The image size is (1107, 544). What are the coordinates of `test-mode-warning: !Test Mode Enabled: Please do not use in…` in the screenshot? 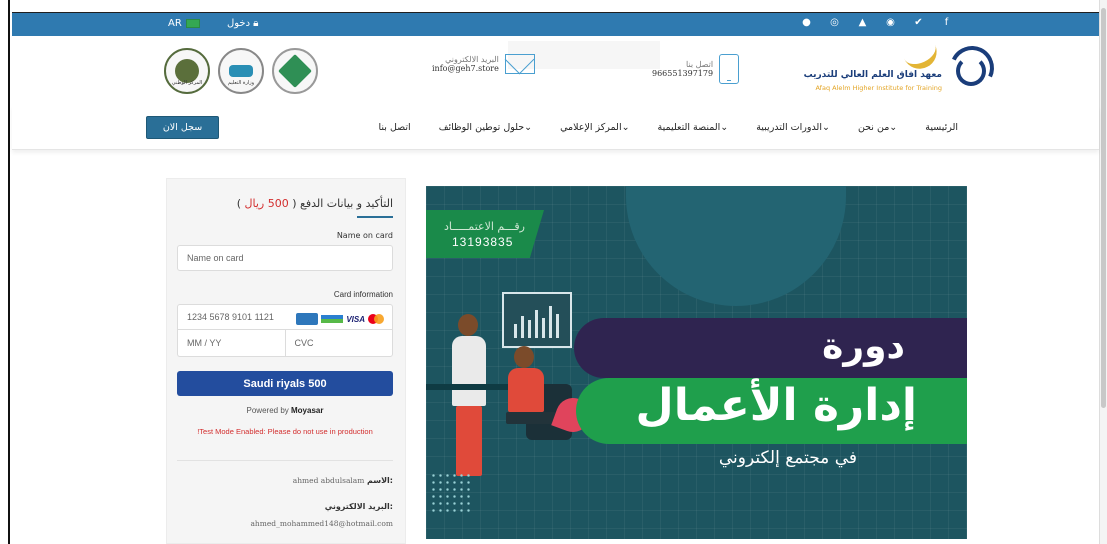 It's located at (285, 431).